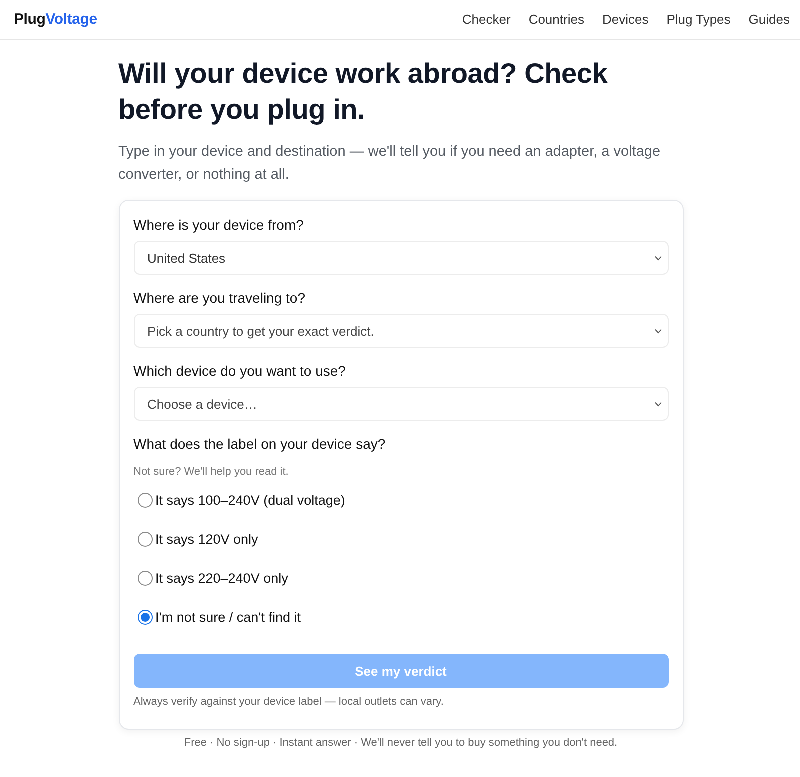 The height and width of the screenshot is (777, 800). I want to click on page-heading: Will your device work abroad? Check before you plug in., so click(363, 92).